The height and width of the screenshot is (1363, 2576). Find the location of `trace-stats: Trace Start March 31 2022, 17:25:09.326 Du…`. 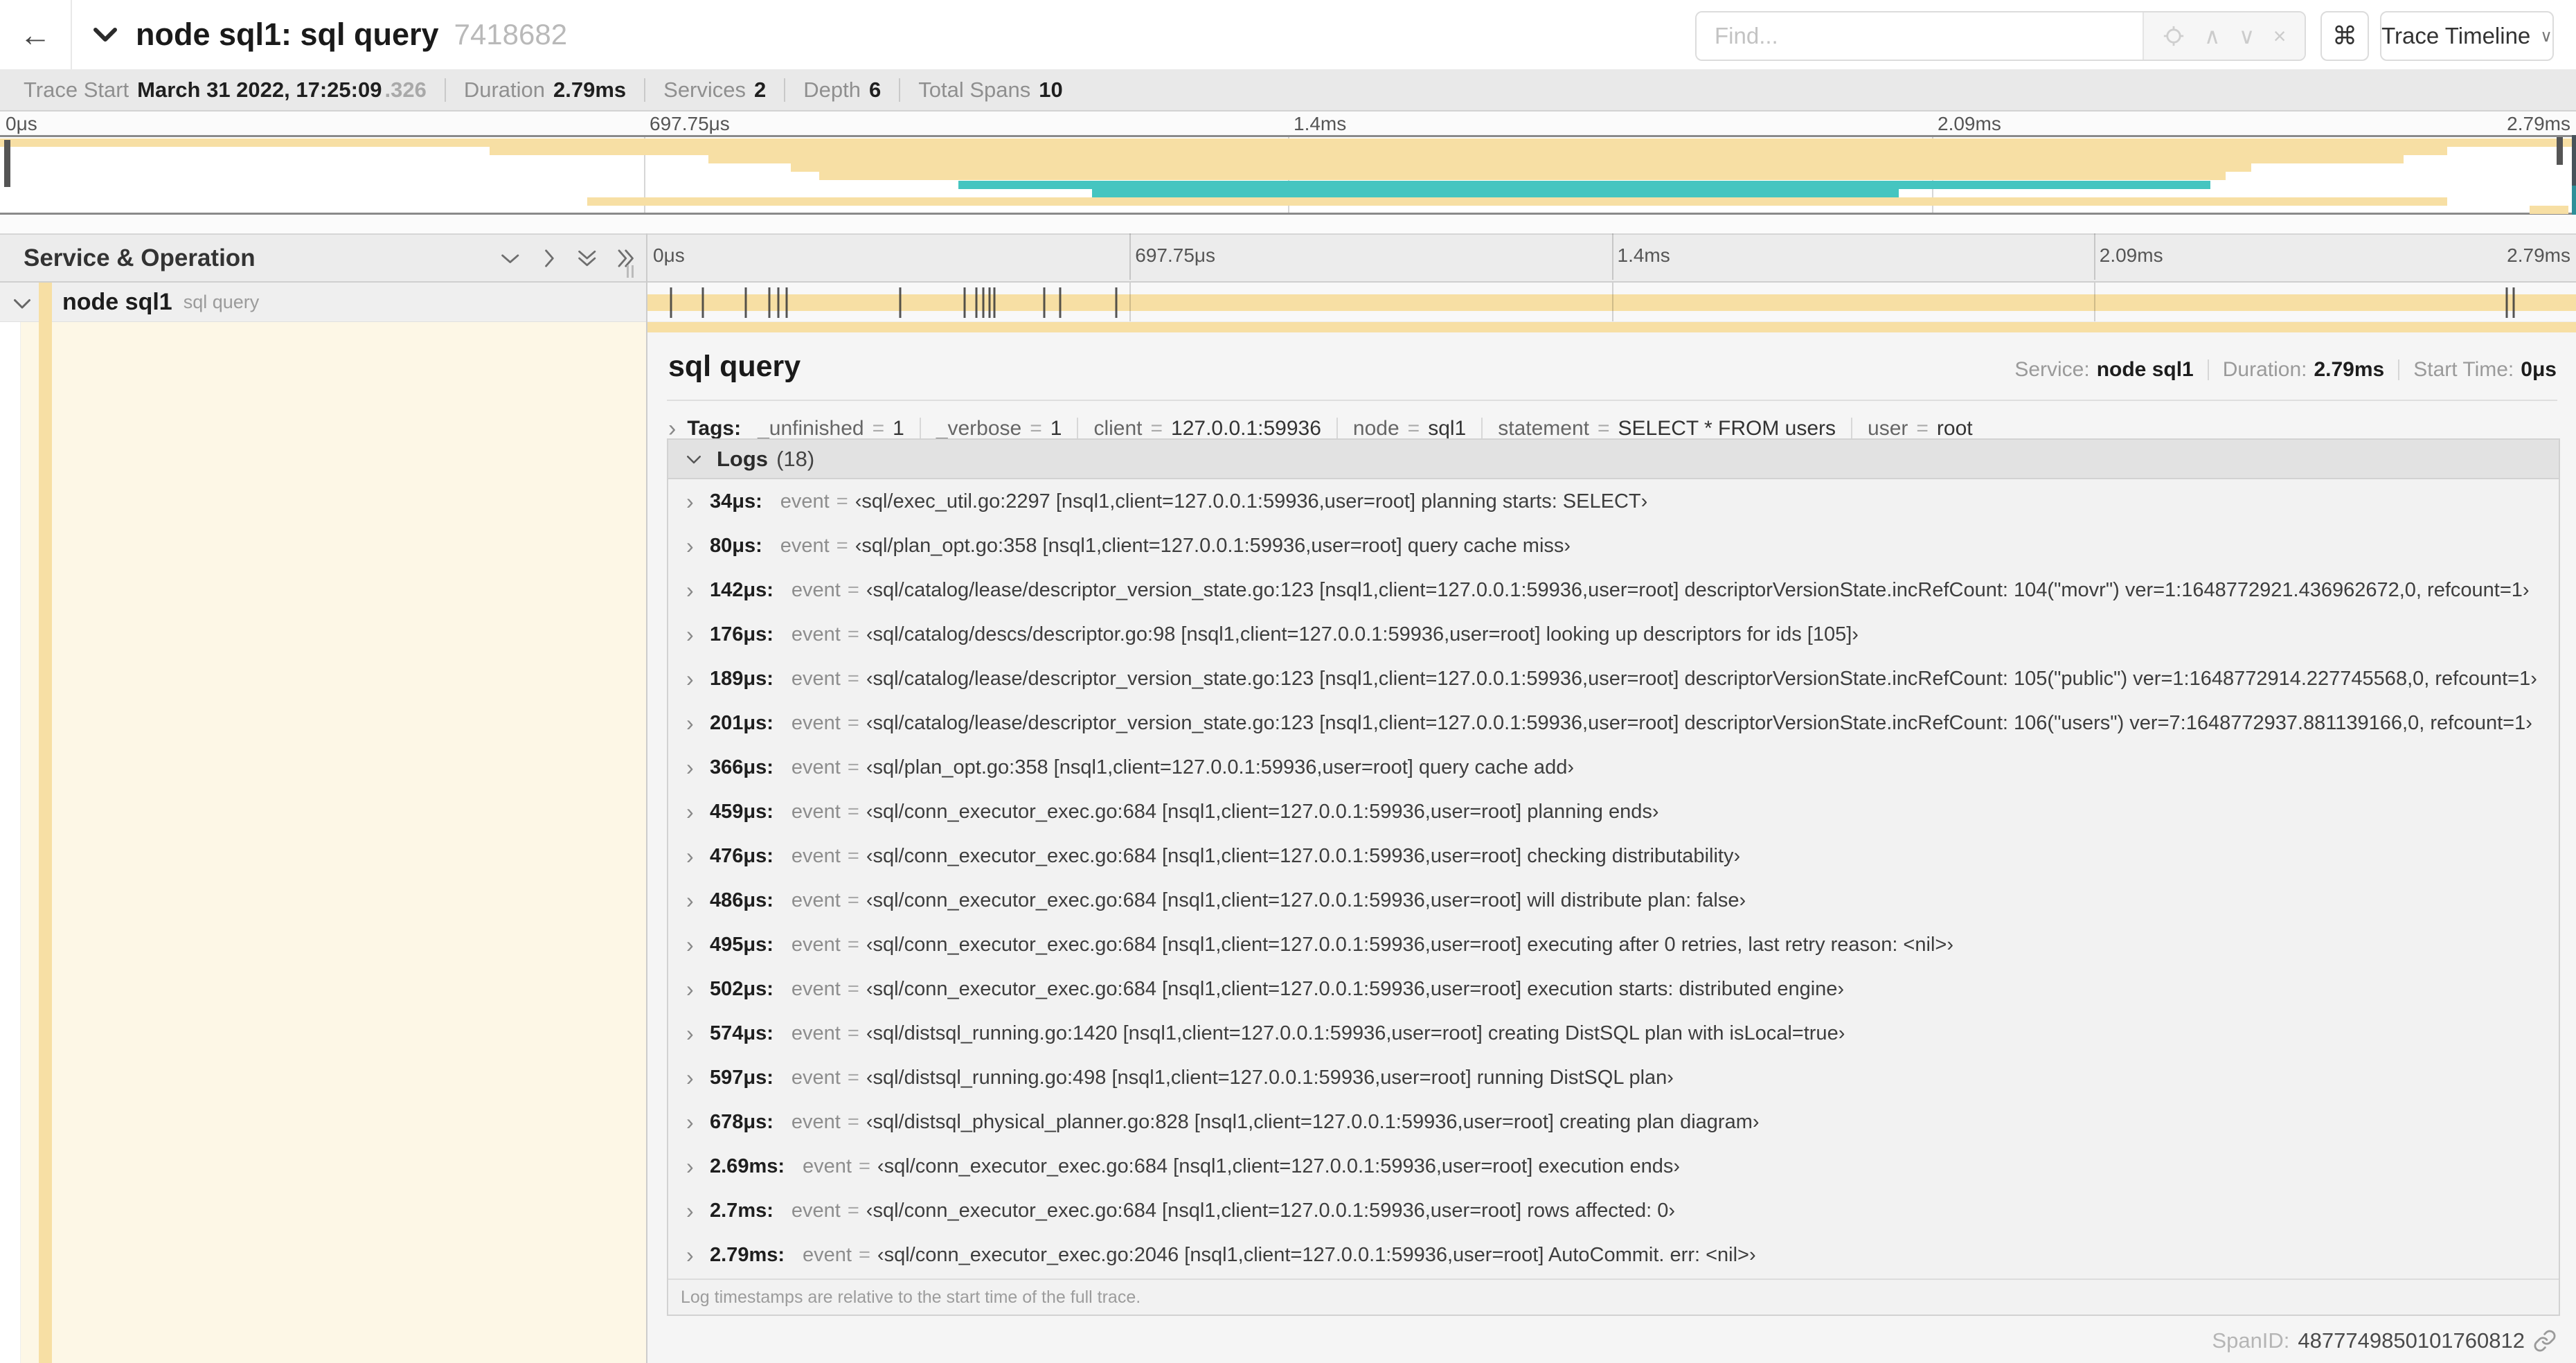

trace-stats: Trace Start March 31 2022, 17:25:09.326 Du… is located at coordinates (1288, 91).